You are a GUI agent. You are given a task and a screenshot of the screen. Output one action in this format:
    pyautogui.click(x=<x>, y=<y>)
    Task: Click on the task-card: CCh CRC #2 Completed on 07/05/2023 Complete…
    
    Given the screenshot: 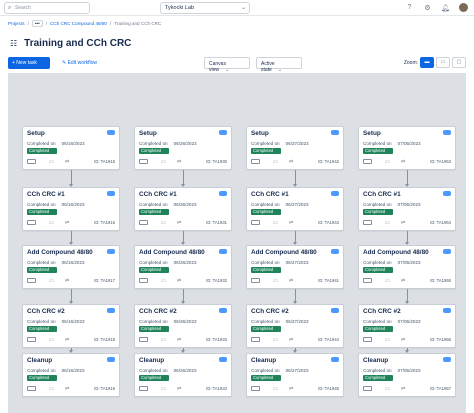 What is the action you would take?
    pyautogui.click(x=407, y=326)
    